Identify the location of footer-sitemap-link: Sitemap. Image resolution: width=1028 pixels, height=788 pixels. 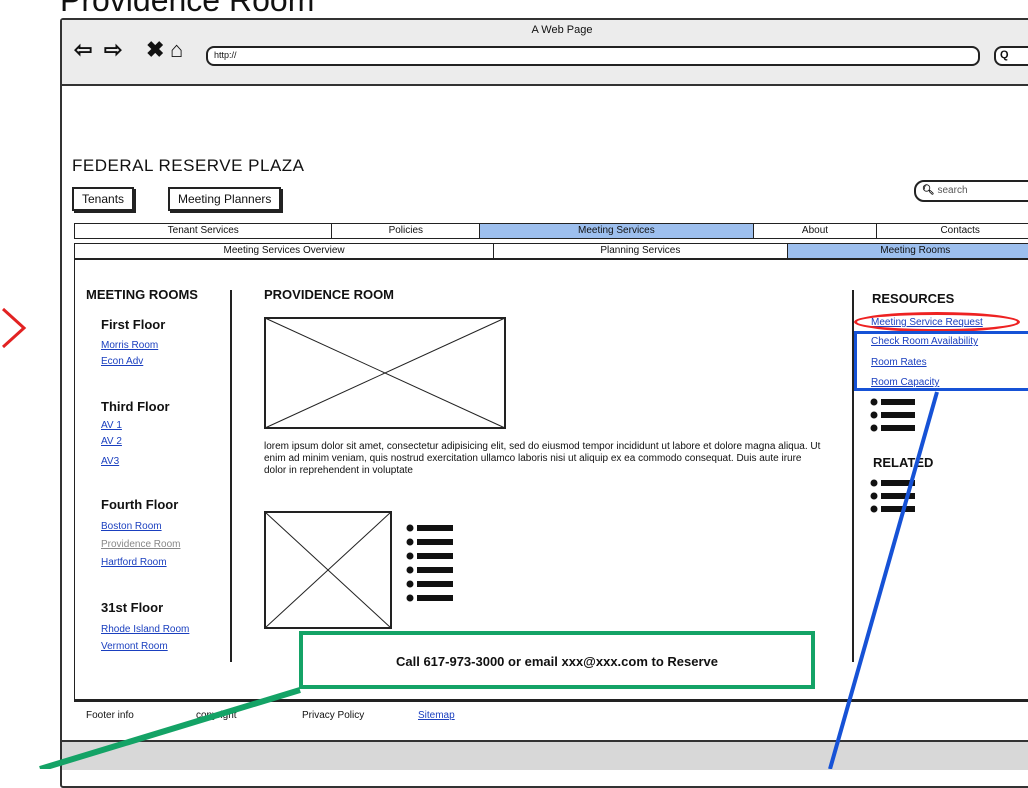
(436, 715).